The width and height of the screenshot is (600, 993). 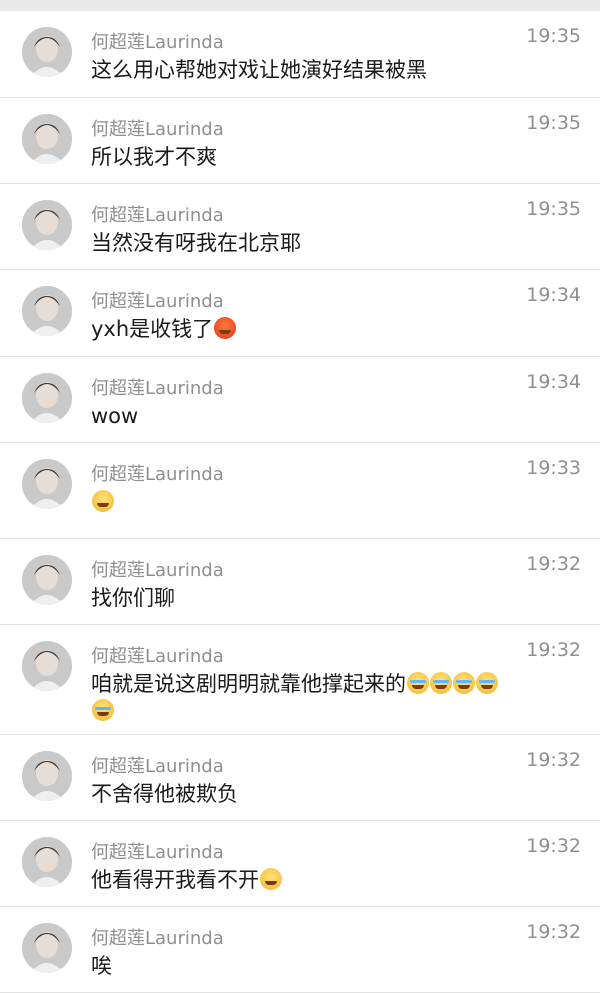 I want to click on angry-face-icon, so click(x=225, y=328).